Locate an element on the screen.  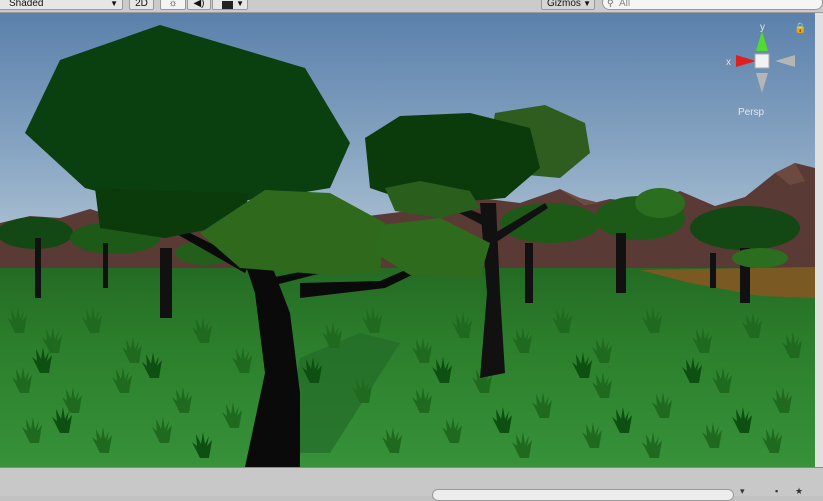
scene-scrollbar is located at coordinates (819, 240).